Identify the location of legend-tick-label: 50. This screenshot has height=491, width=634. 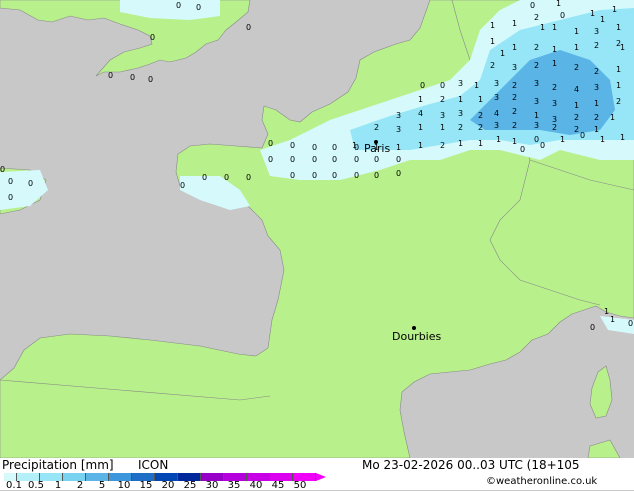
(300, 485).